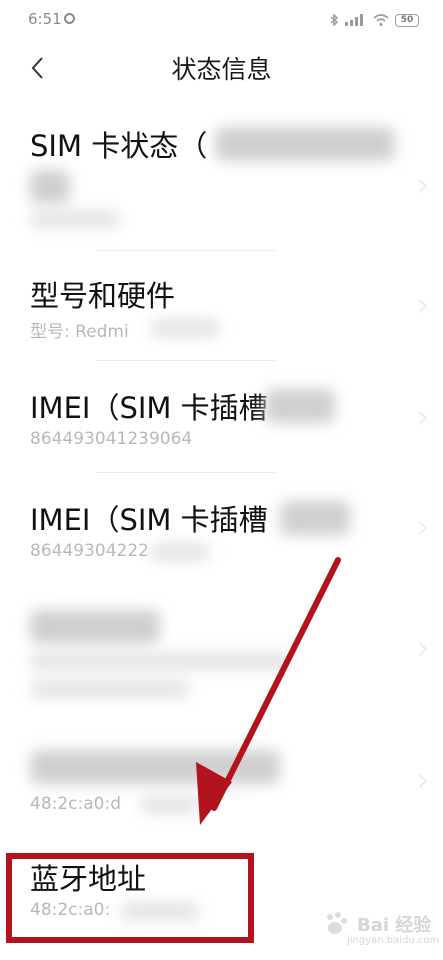 The width and height of the screenshot is (443, 960). I want to click on watermark: Bai 经验 jingyan.baidu.com, so click(378, 927).